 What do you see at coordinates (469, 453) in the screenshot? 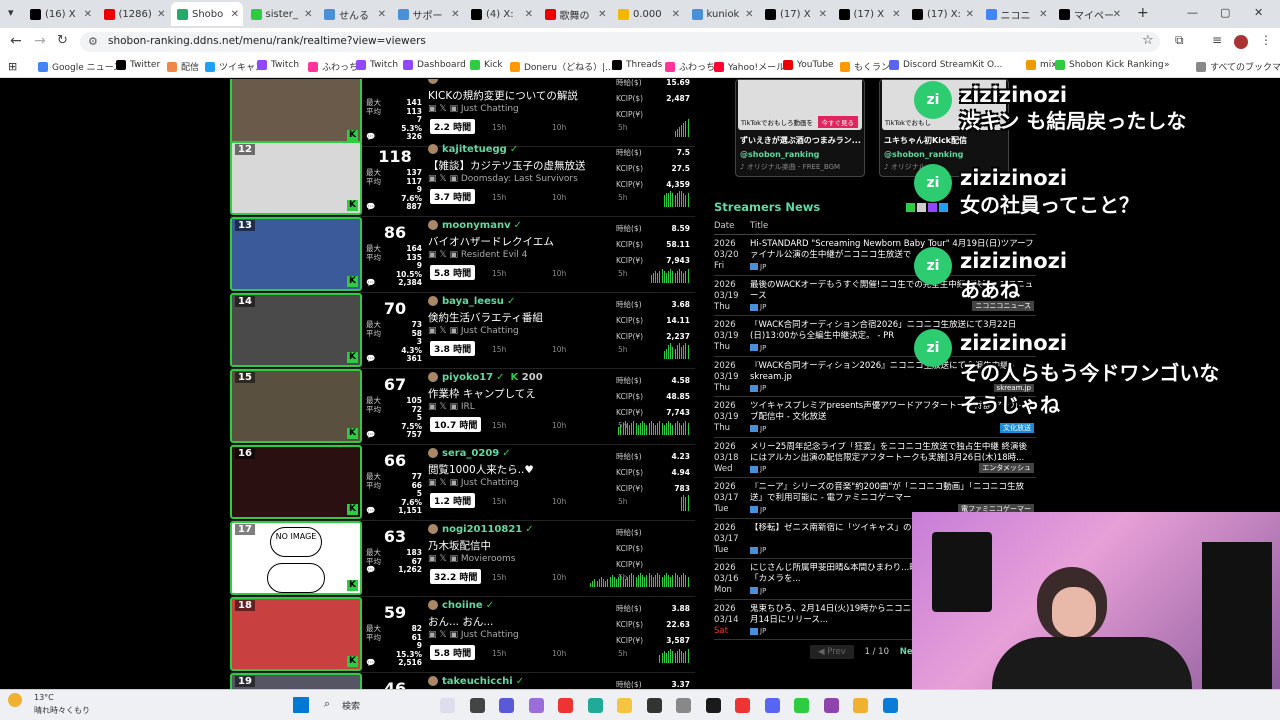
I see `streamer-name: sera_0209 ✓` at bounding box center [469, 453].